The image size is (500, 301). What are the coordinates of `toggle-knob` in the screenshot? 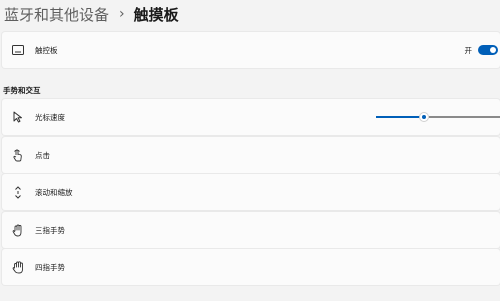 It's located at (493, 50).